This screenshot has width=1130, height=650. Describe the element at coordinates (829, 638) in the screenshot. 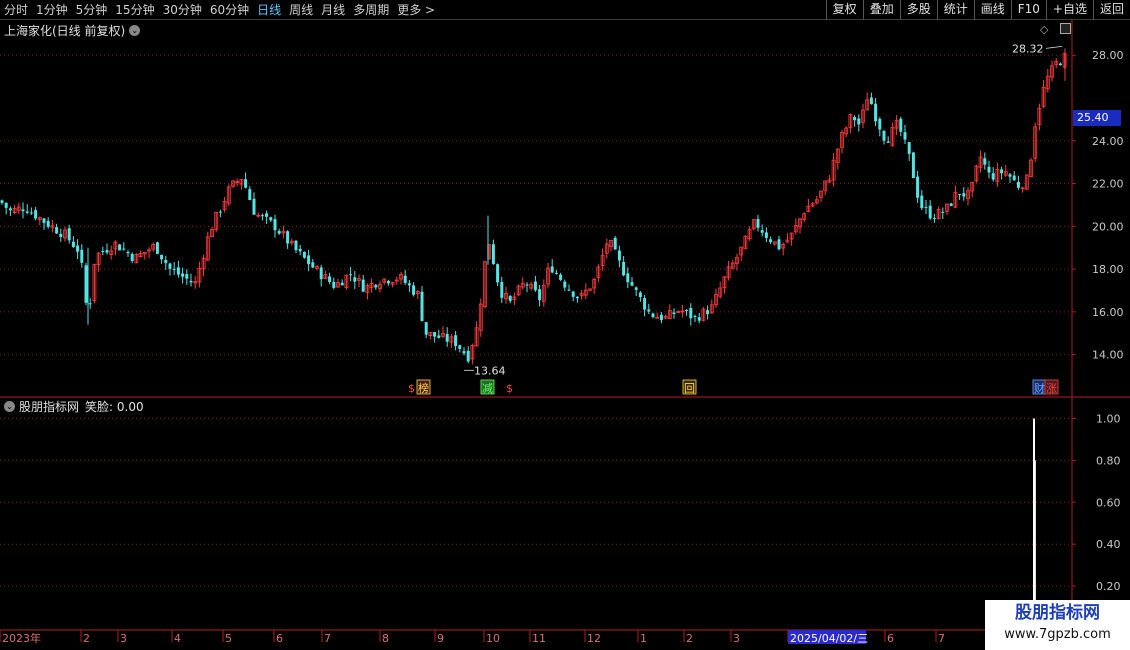

I see `x-tick-label: 2025/04/02/三` at that location.